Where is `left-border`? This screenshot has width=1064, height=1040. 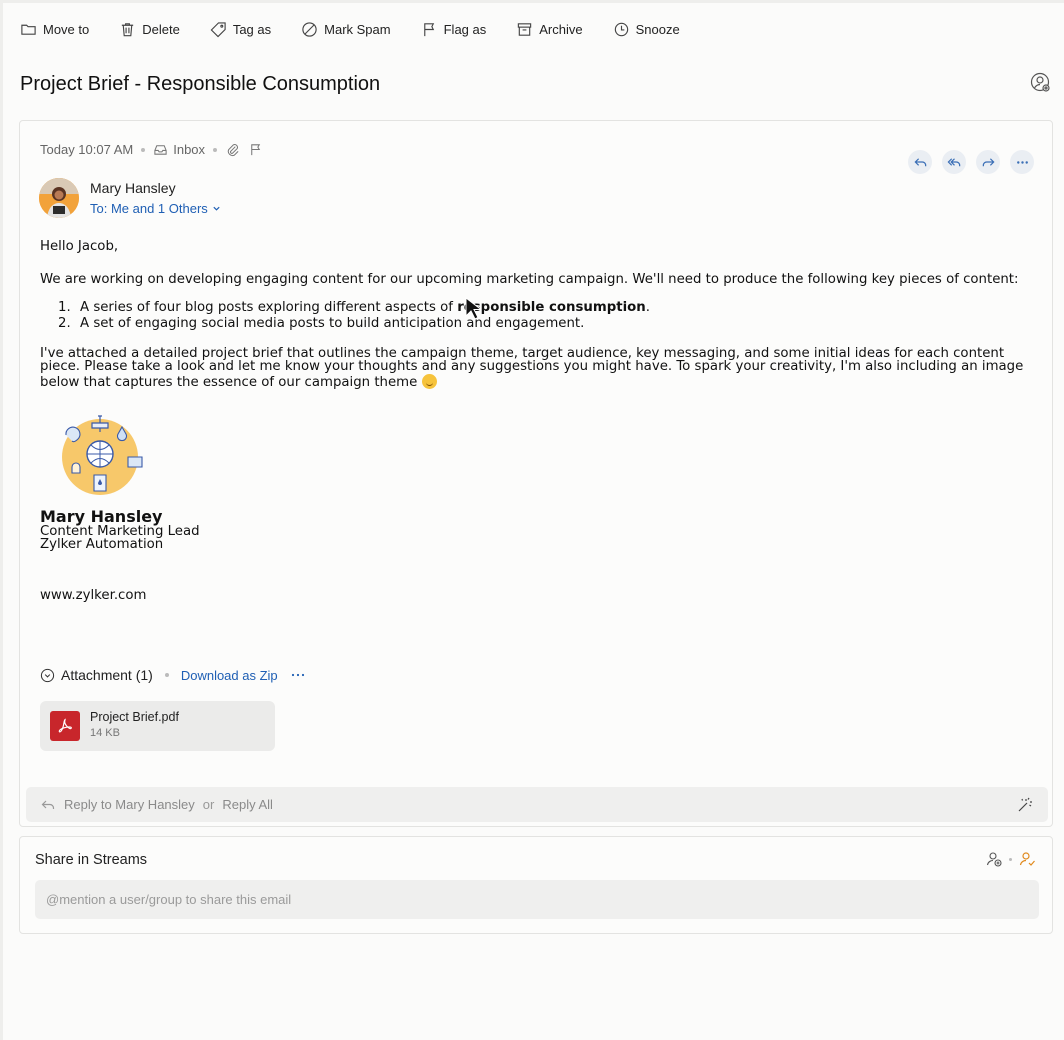 left-border is located at coordinates (1, 520).